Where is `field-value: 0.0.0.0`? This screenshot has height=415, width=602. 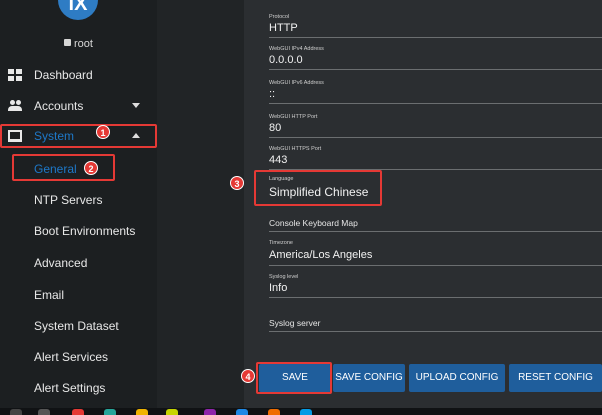
field-value: 0.0.0.0 is located at coordinates (286, 60).